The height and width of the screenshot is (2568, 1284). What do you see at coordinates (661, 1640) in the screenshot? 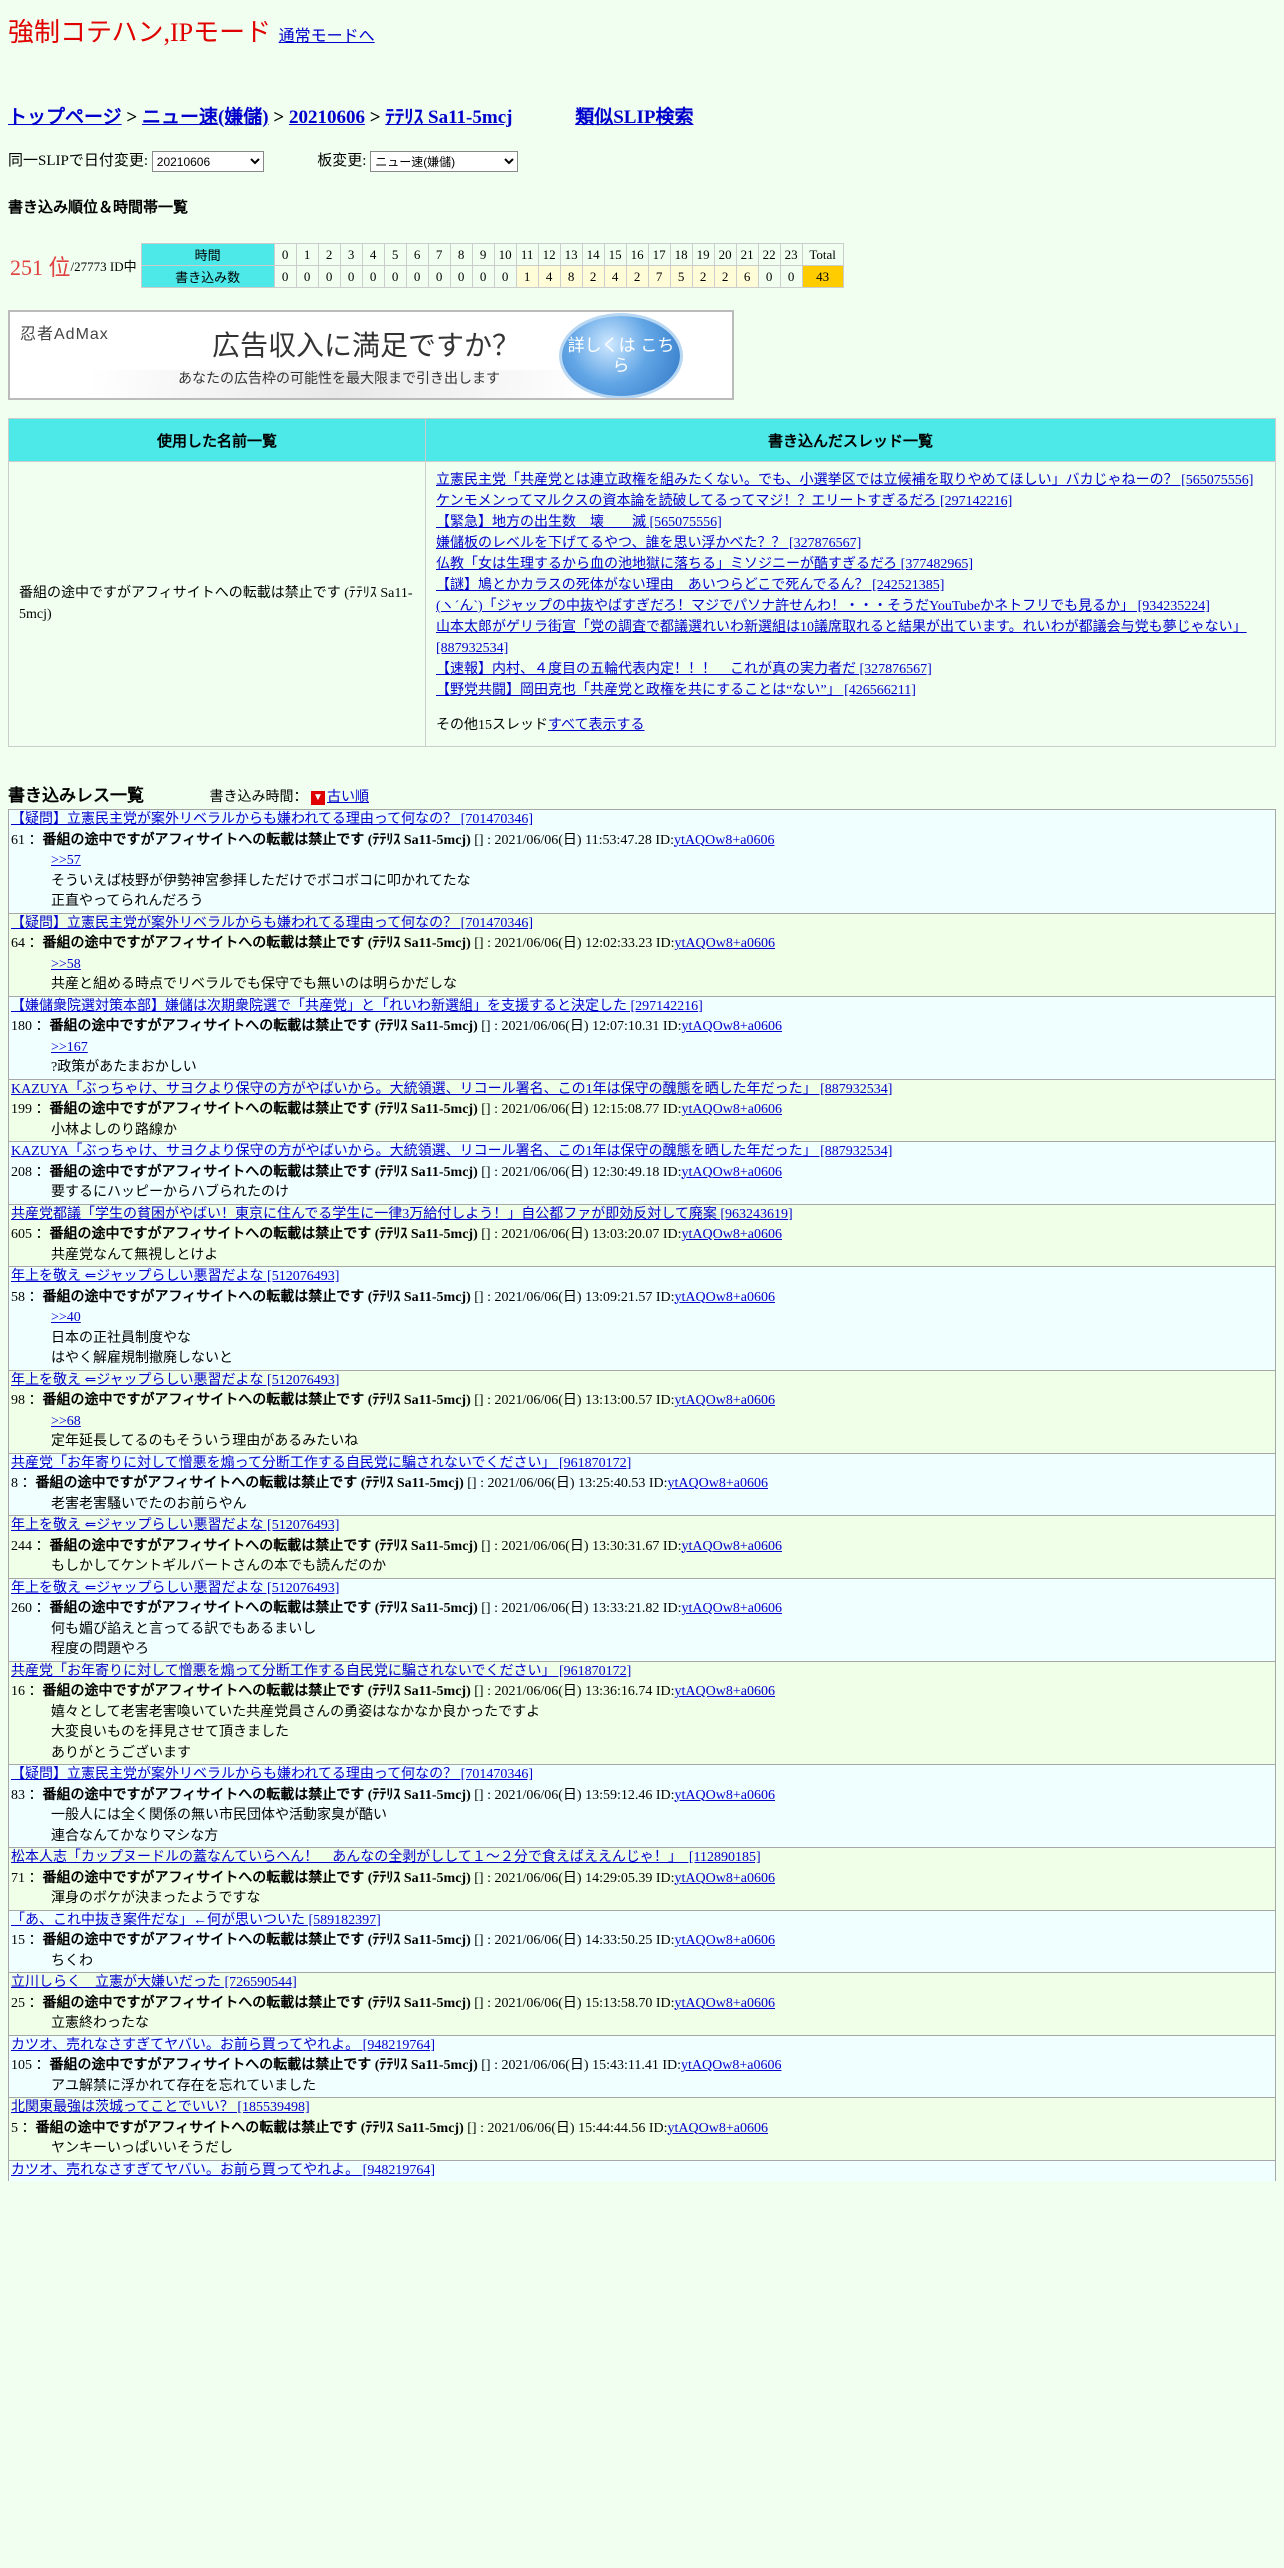
I see `post-body: 何も媚び諂えと言ってる訳でもあるまいし 程度の問題やろ` at bounding box center [661, 1640].